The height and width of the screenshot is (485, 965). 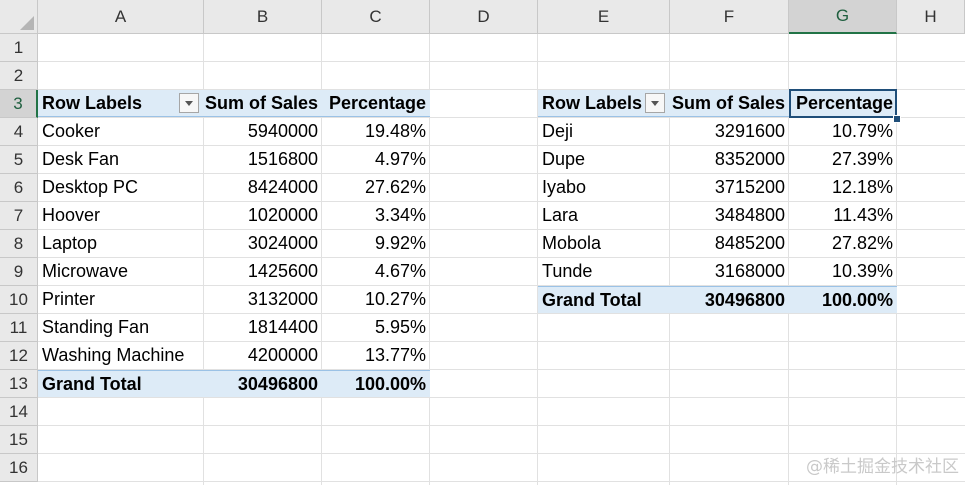 What do you see at coordinates (19, 440) in the screenshot?
I see `row-header-15: 15` at bounding box center [19, 440].